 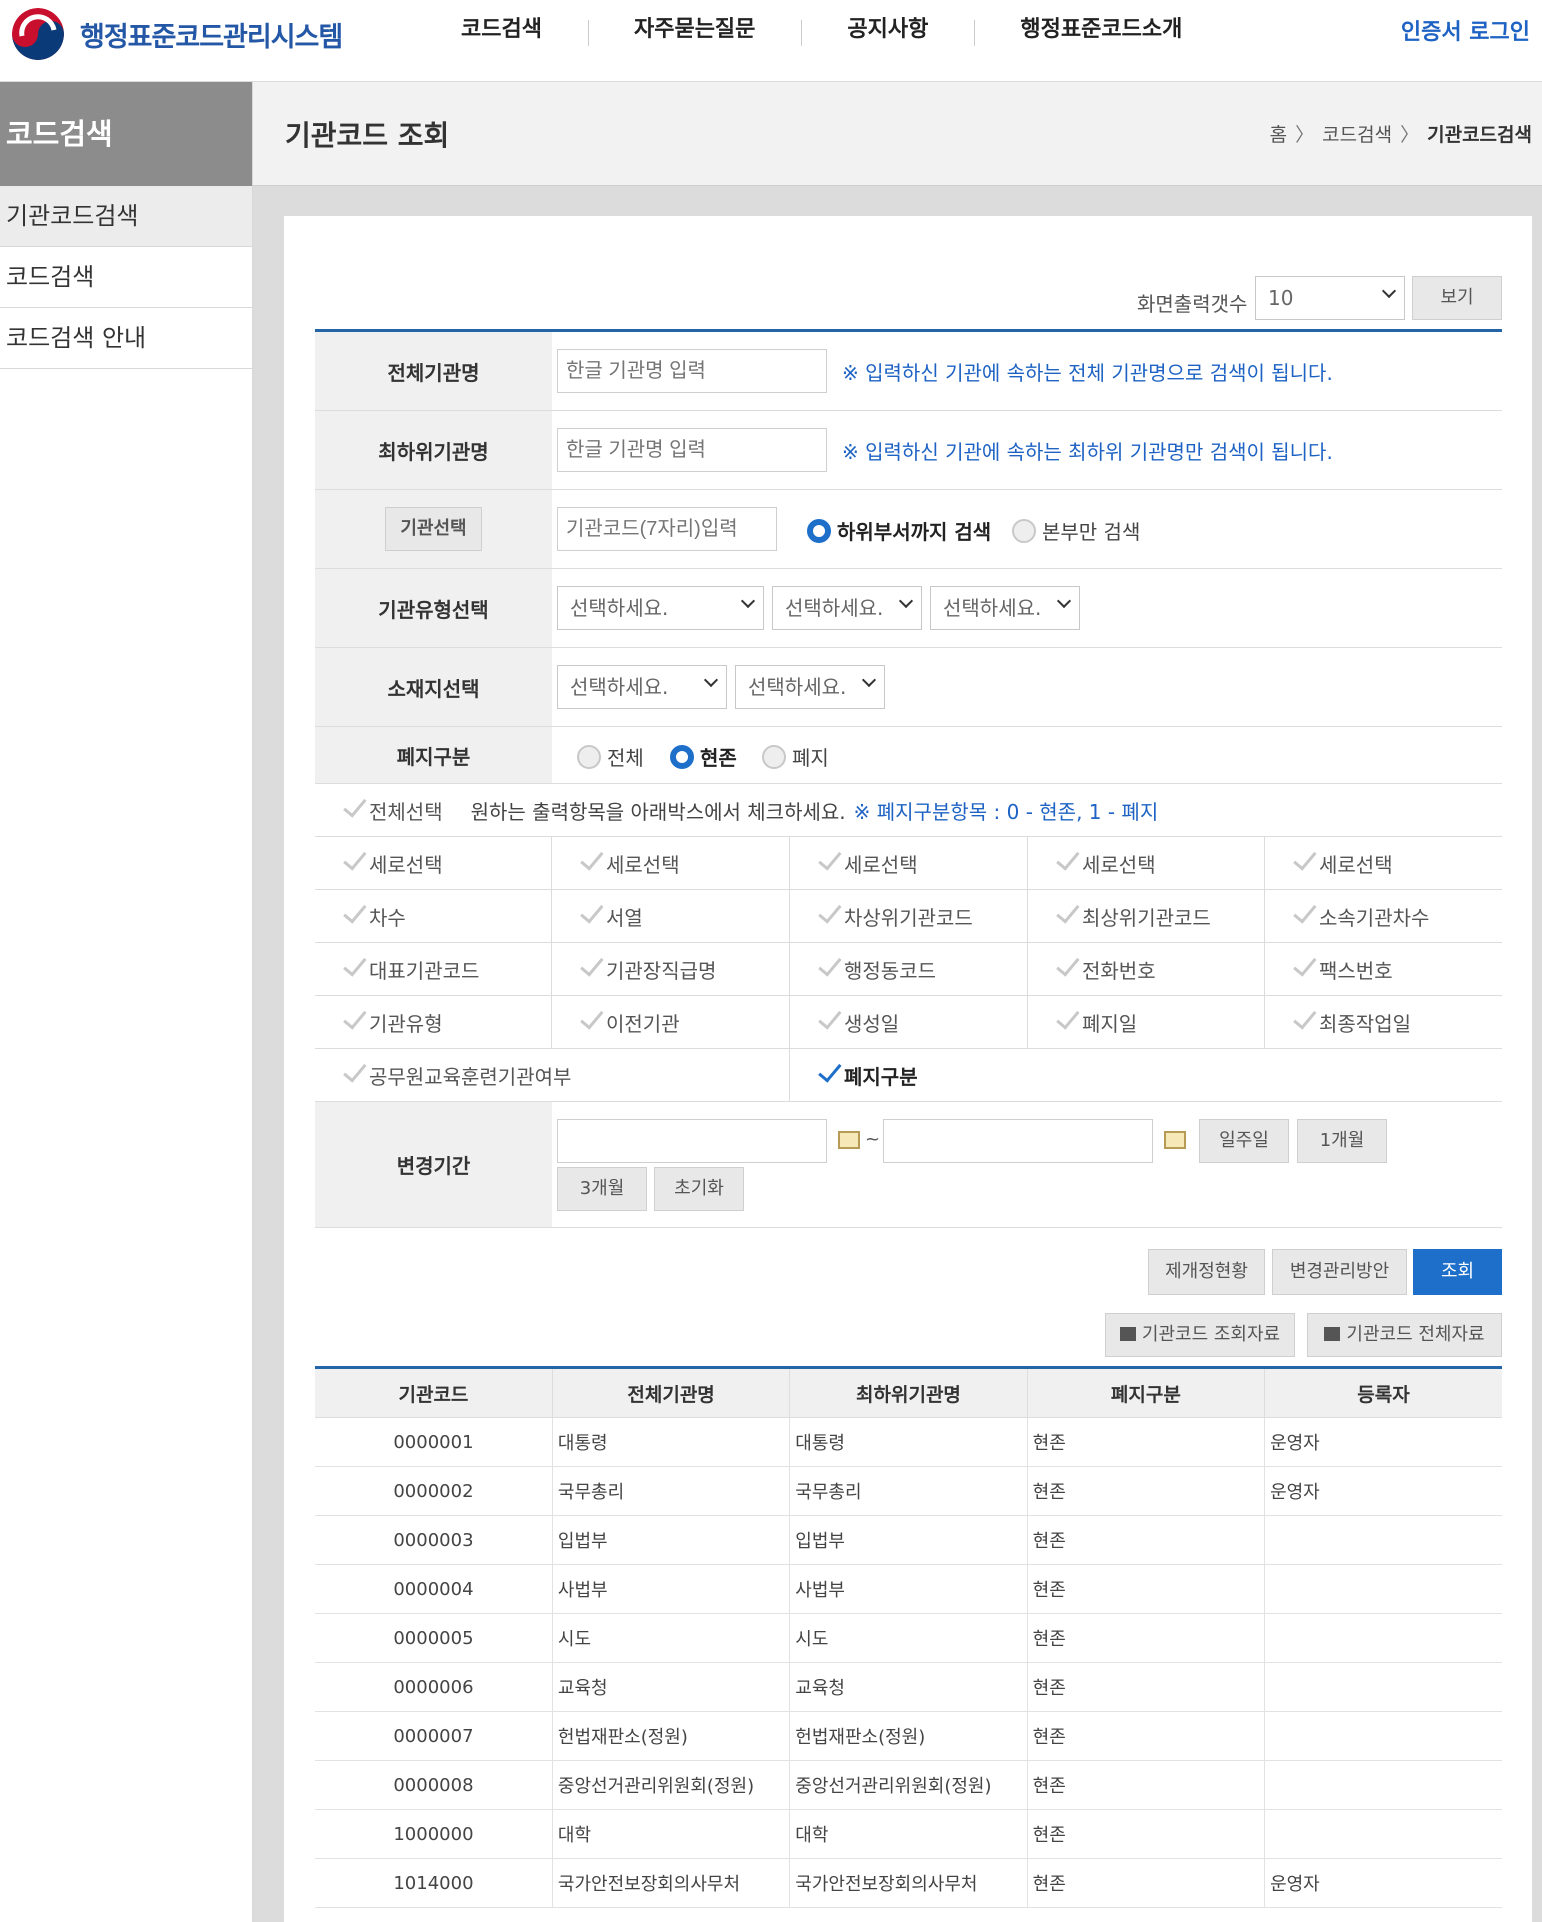 What do you see at coordinates (908, 1834) in the screenshot?
I see `table-row: 1000000 대학 대학 현존` at bounding box center [908, 1834].